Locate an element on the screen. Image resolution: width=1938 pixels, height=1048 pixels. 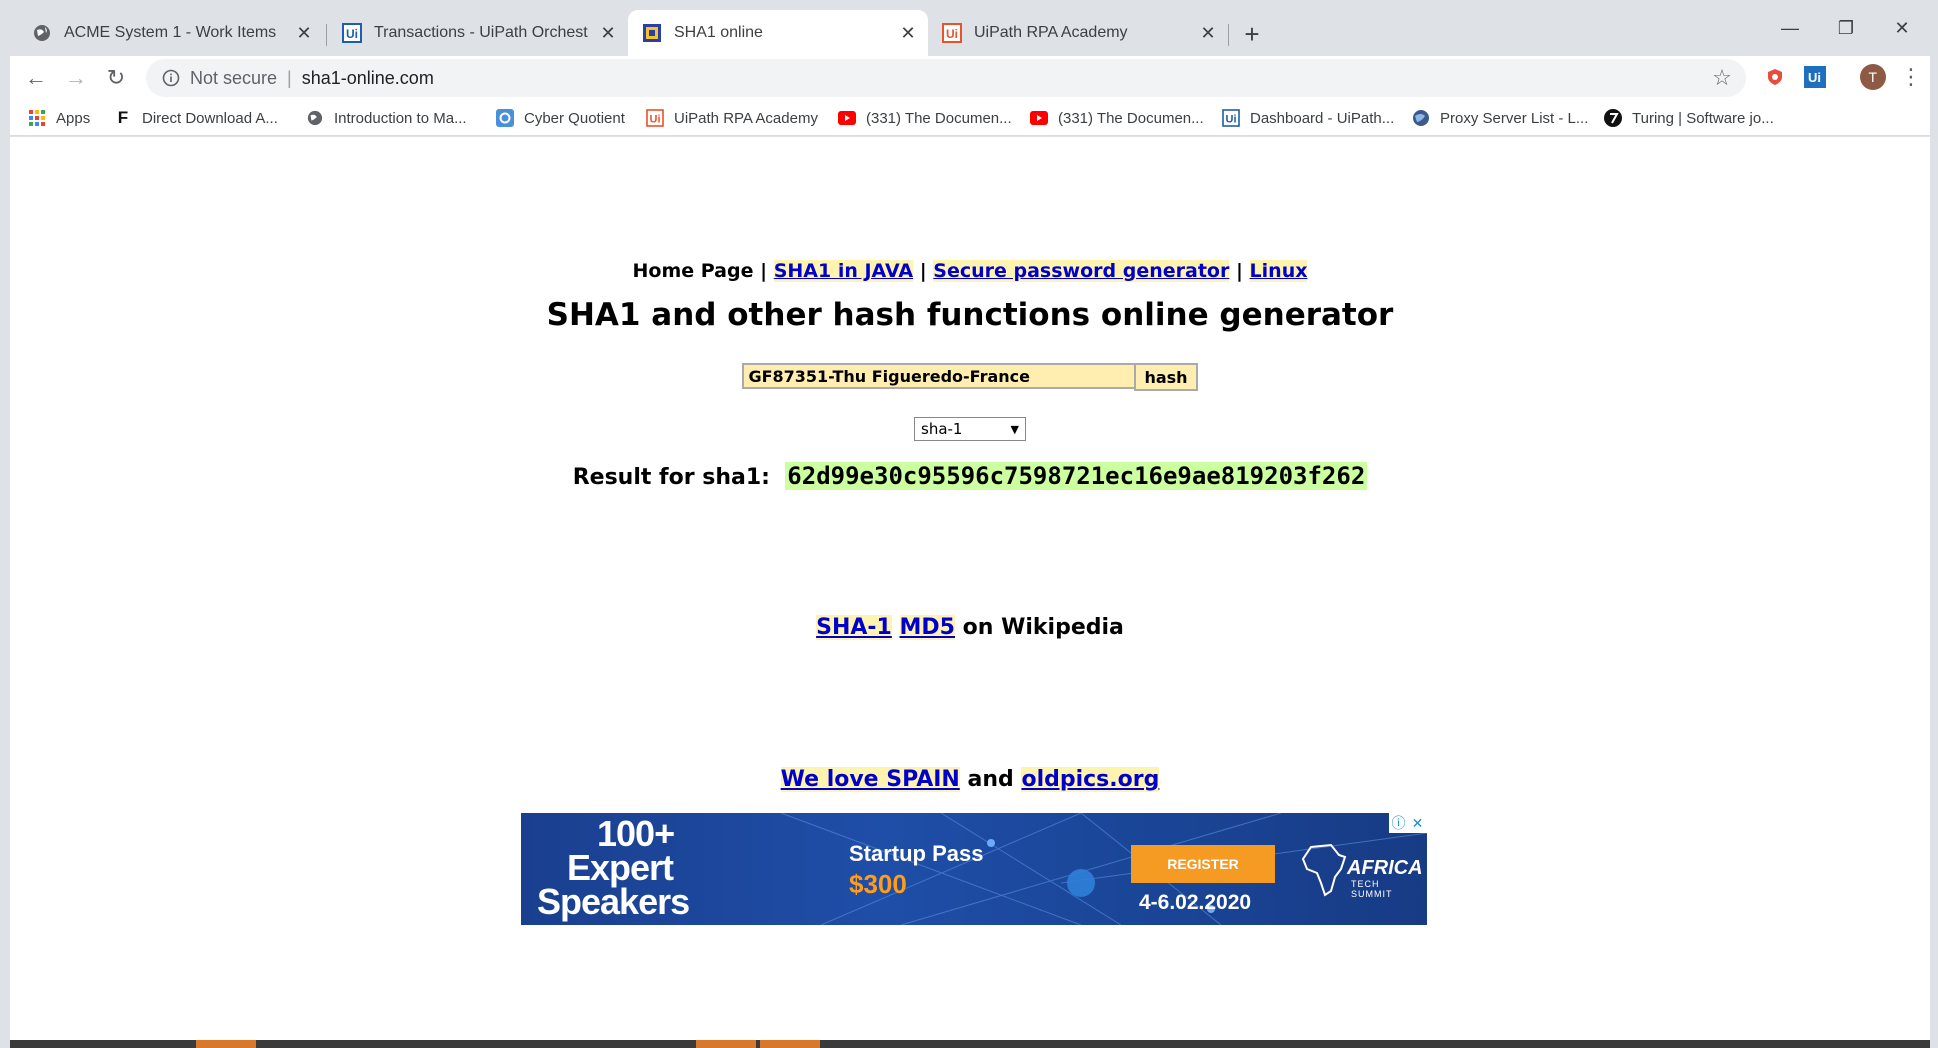
africa-tech-summit-logo: AFRICA TECH SUMMIT is located at coordinates (1362, 869).